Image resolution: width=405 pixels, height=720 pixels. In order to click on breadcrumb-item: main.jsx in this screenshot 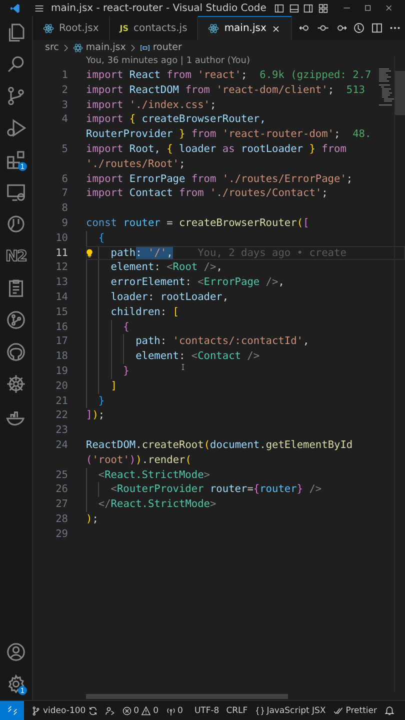, I will do `click(106, 47)`.